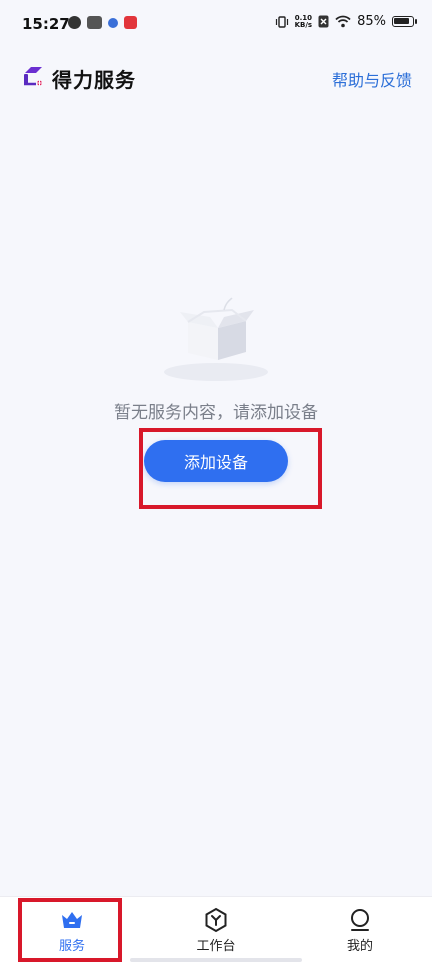 The width and height of the screenshot is (432, 965). Describe the element at coordinates (281, 21) in the screenshot. I see `vibrate-icon` at that location.